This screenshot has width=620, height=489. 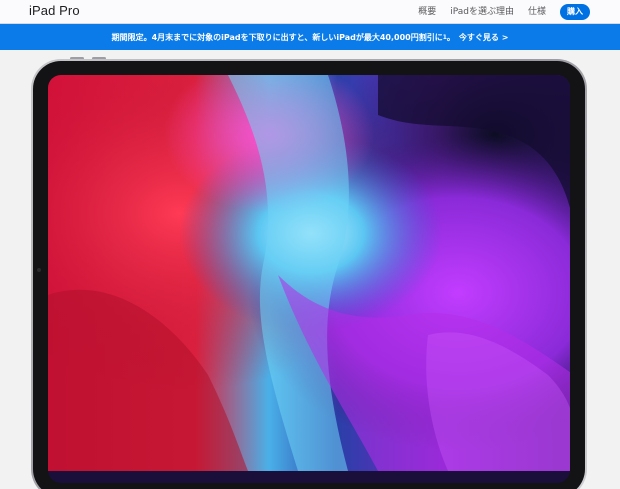 I want to click on front-camera-icon, so click(x=39, y=270).